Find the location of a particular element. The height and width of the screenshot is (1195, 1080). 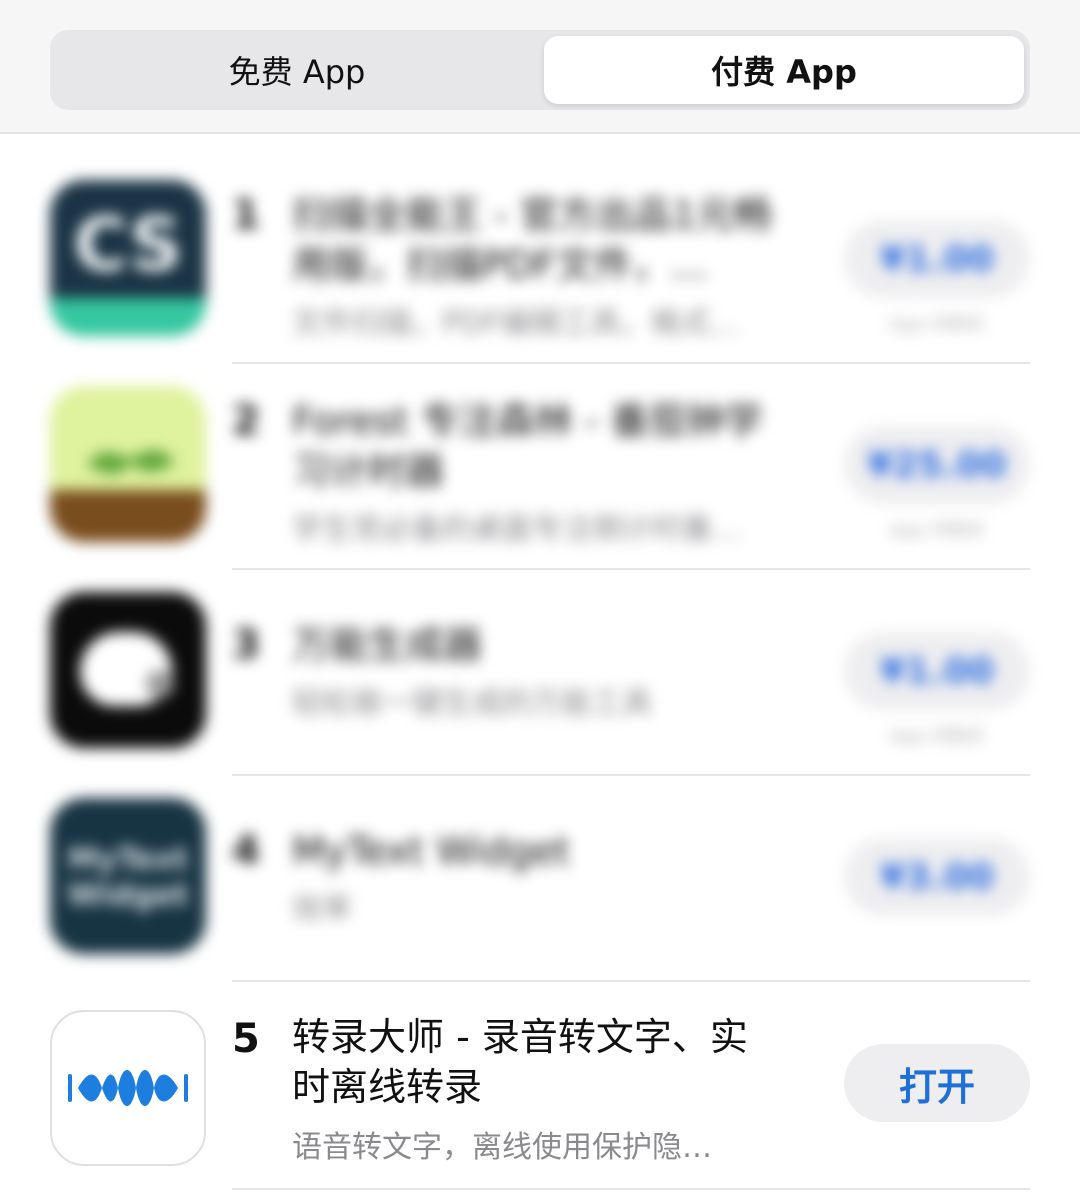

app-rank: 4 is located at coordinates (246, 851).